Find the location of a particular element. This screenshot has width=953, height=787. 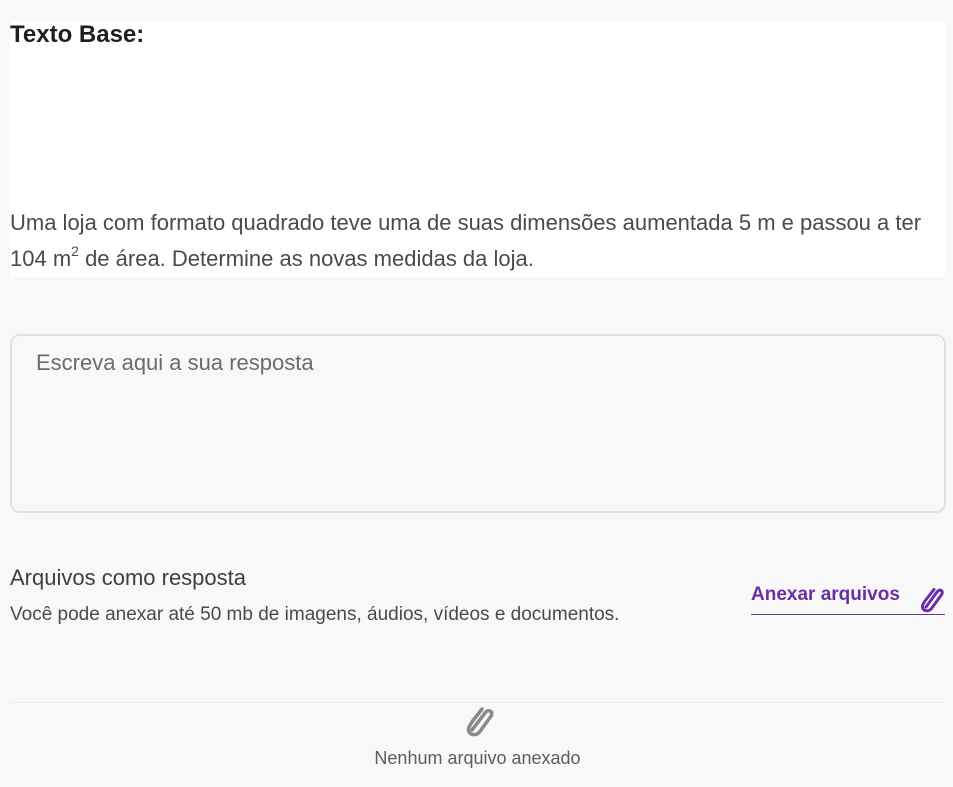

attach-files-button: Anexar arquivos is located at coordinates (848, 597).